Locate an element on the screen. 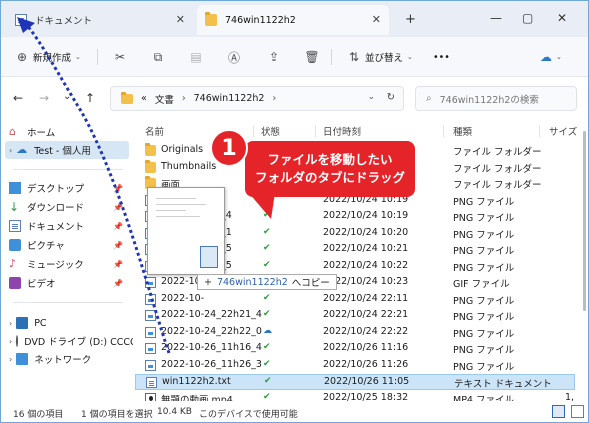  chevron-right-icon: › is located at coordinates (183, 98).